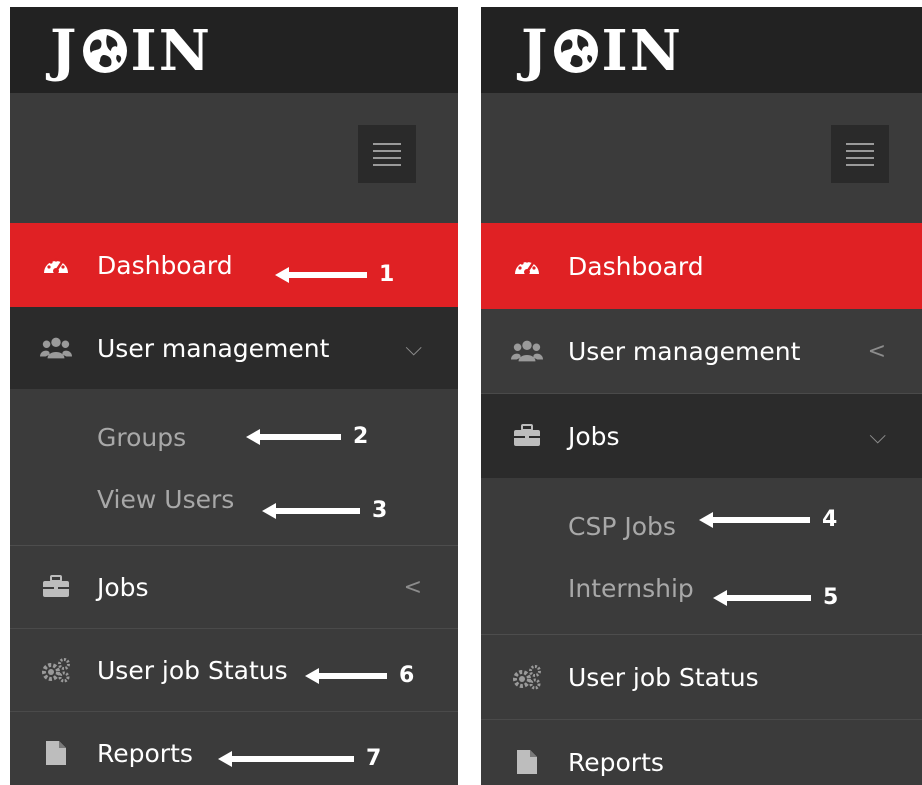  I want to click on sidebar-item-jobs: Jobs <, so click(234, 587).